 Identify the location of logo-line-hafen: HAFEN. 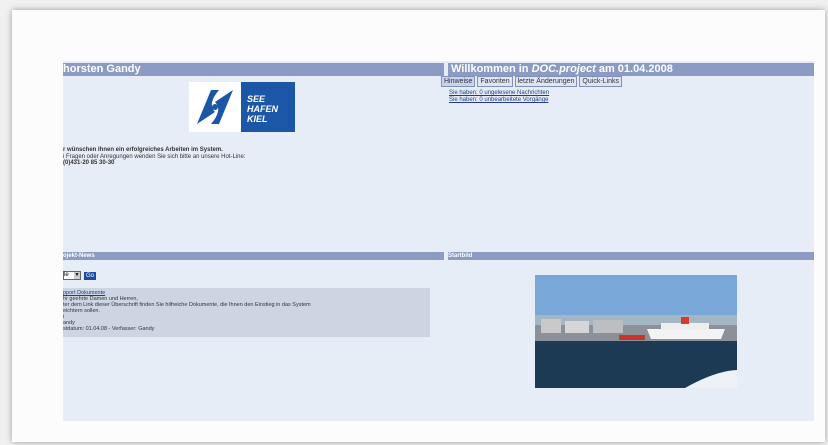
(262, 109).